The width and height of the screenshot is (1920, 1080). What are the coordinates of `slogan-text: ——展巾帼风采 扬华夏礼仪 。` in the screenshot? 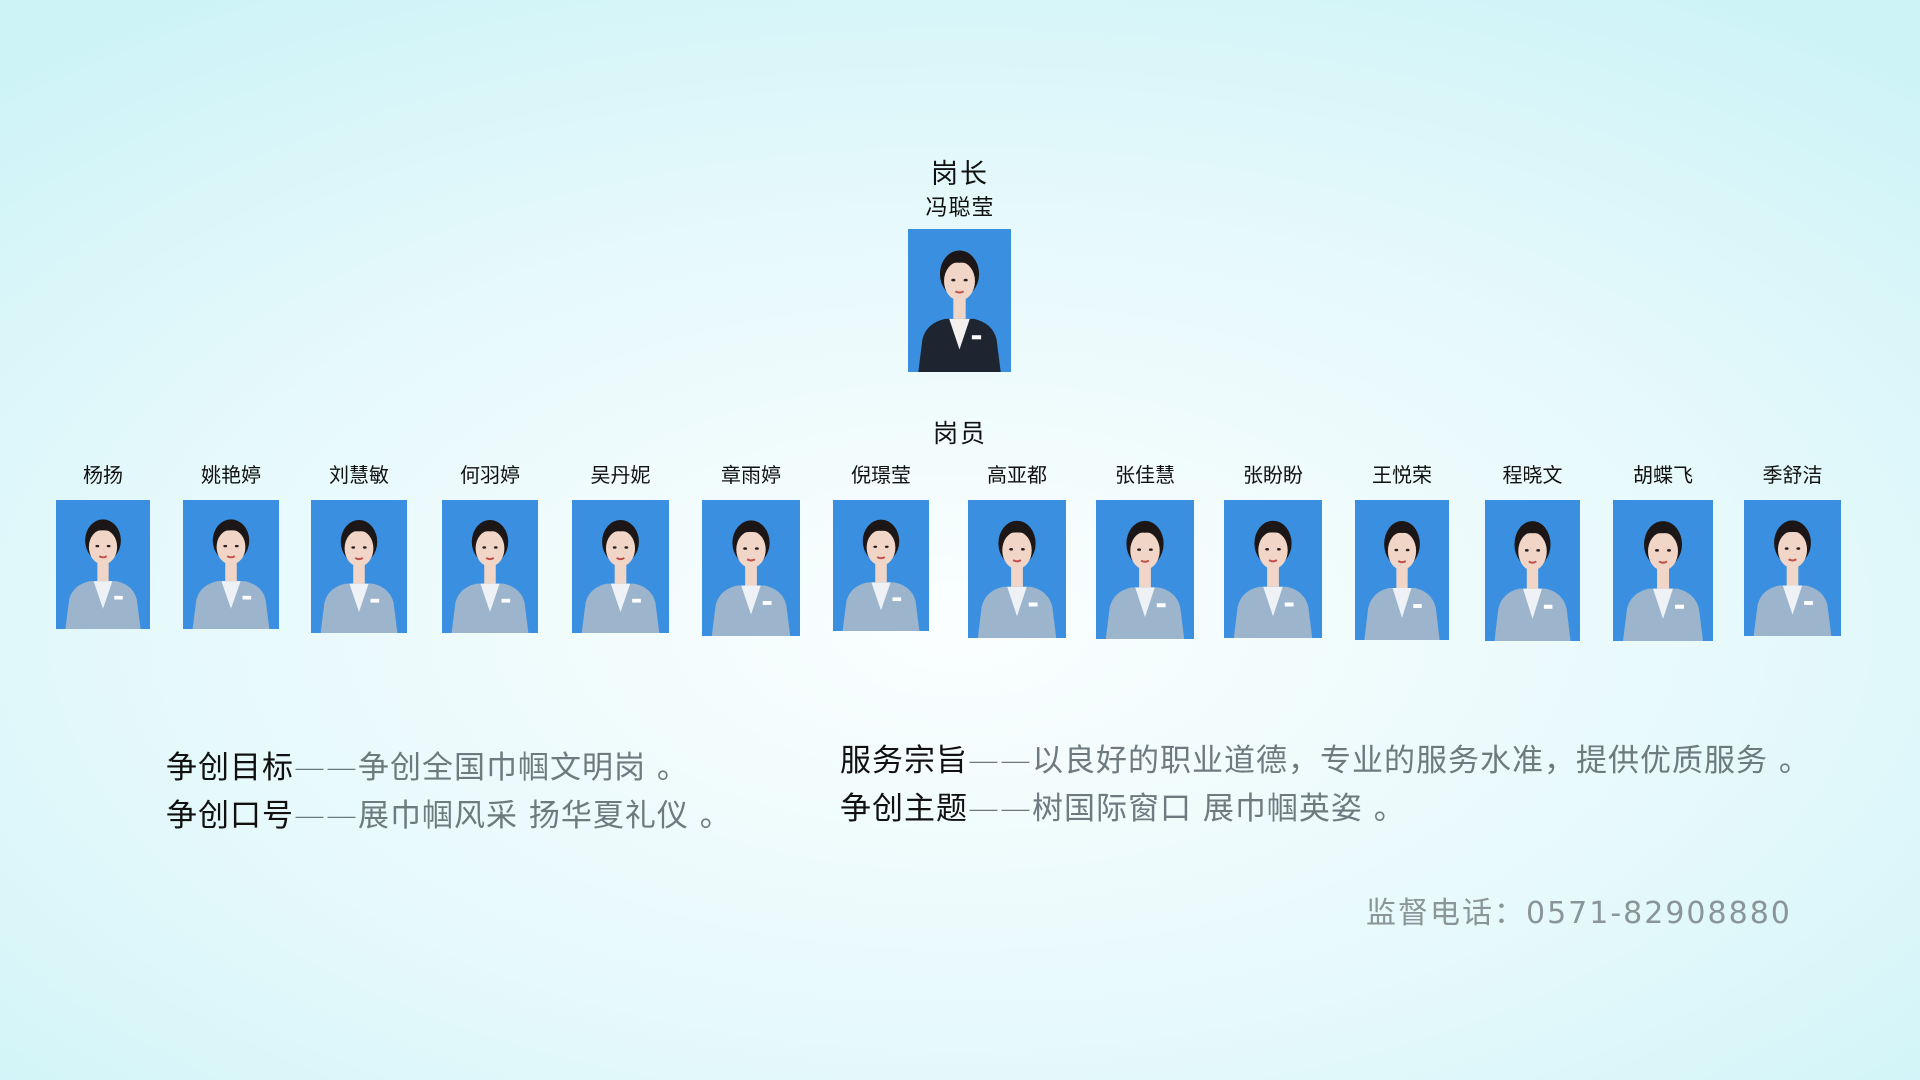 It's located at (513, 816).